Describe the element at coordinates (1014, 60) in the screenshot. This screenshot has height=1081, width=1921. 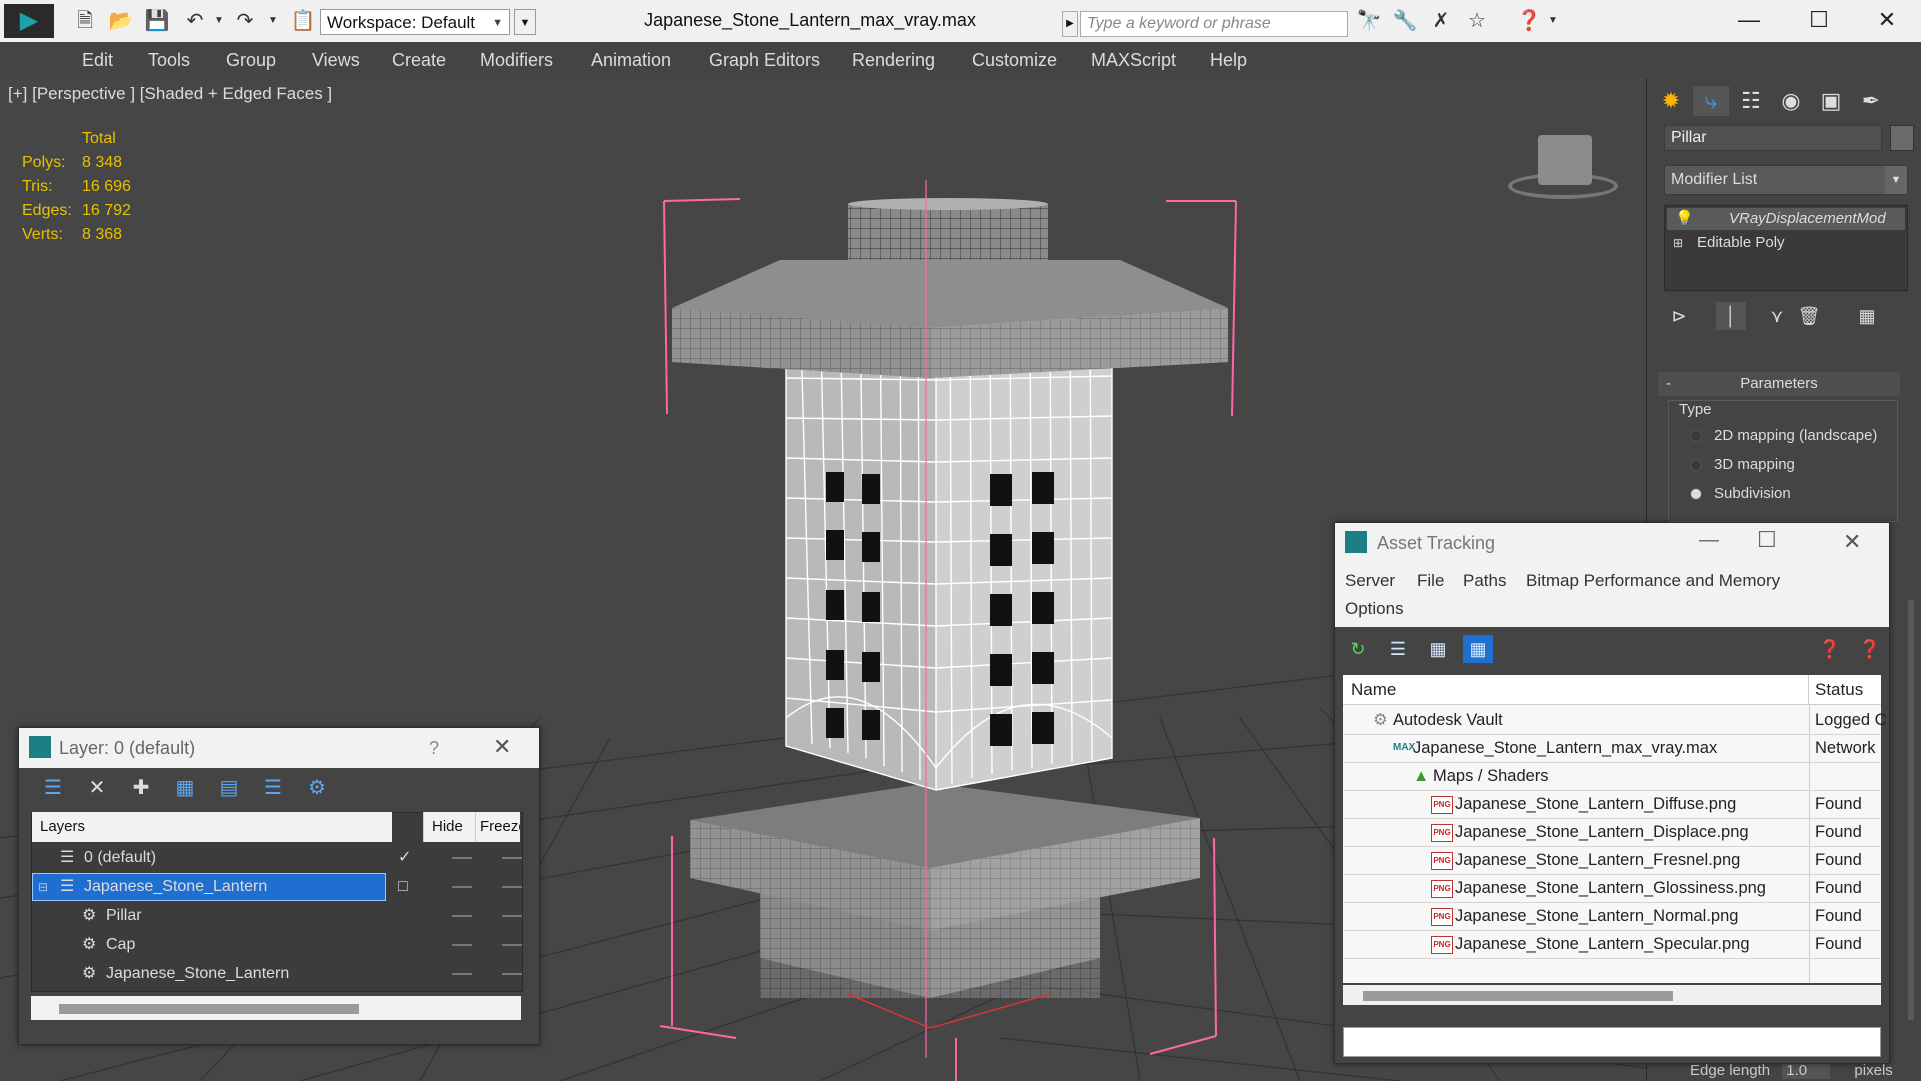
I see `menu-customize: Customize` at that location.